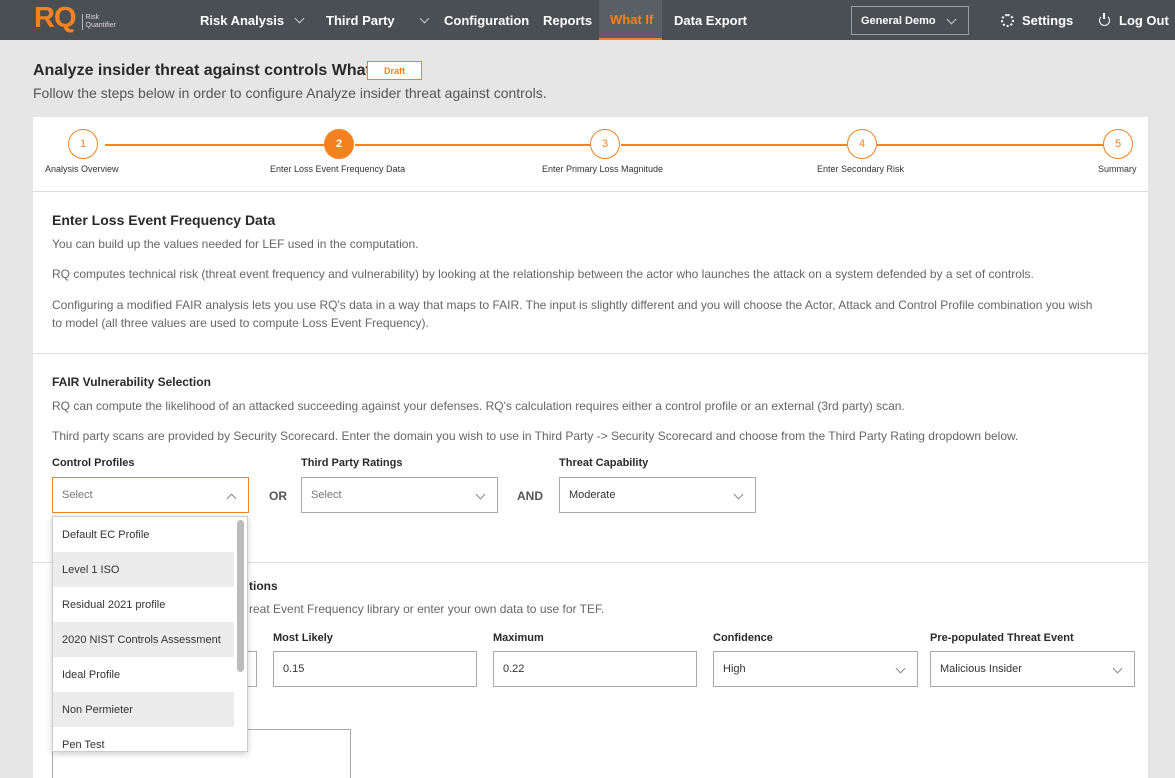 This screenshot has width=1175, height=778. What do you see at coordinates (143, 604) in the screenshot?
I see `dropdown-option: Residual 2021 profile` at bounding box center [143, 604].